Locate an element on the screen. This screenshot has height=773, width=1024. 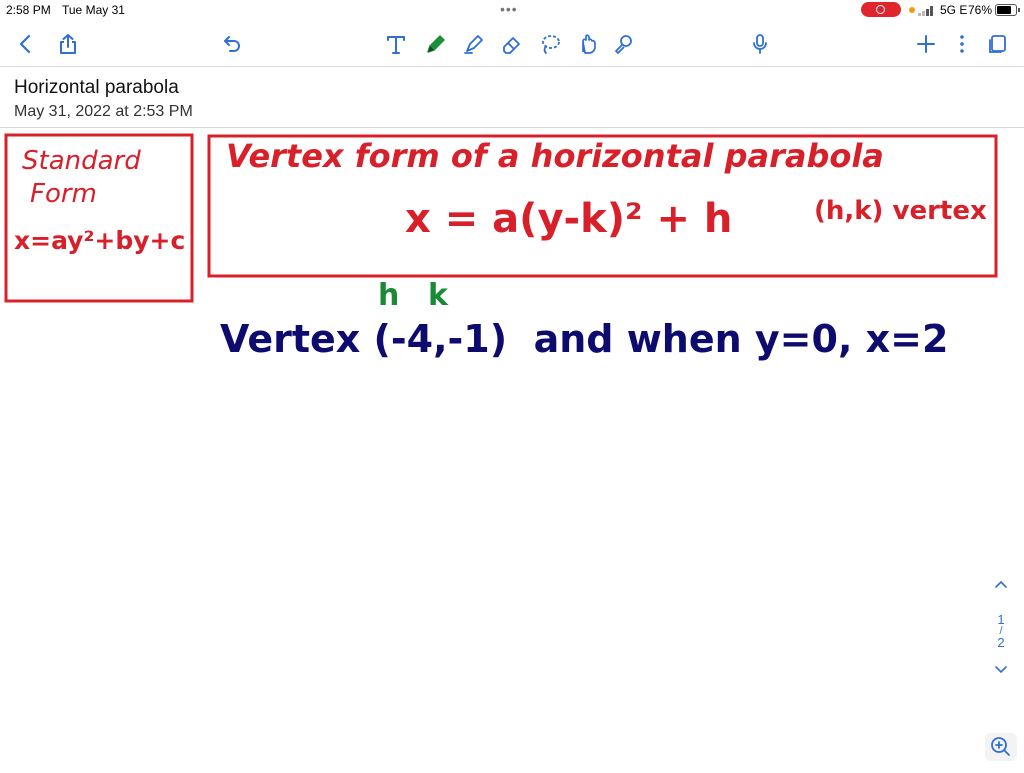
eraser-icon is located at coordinates (512, 44).